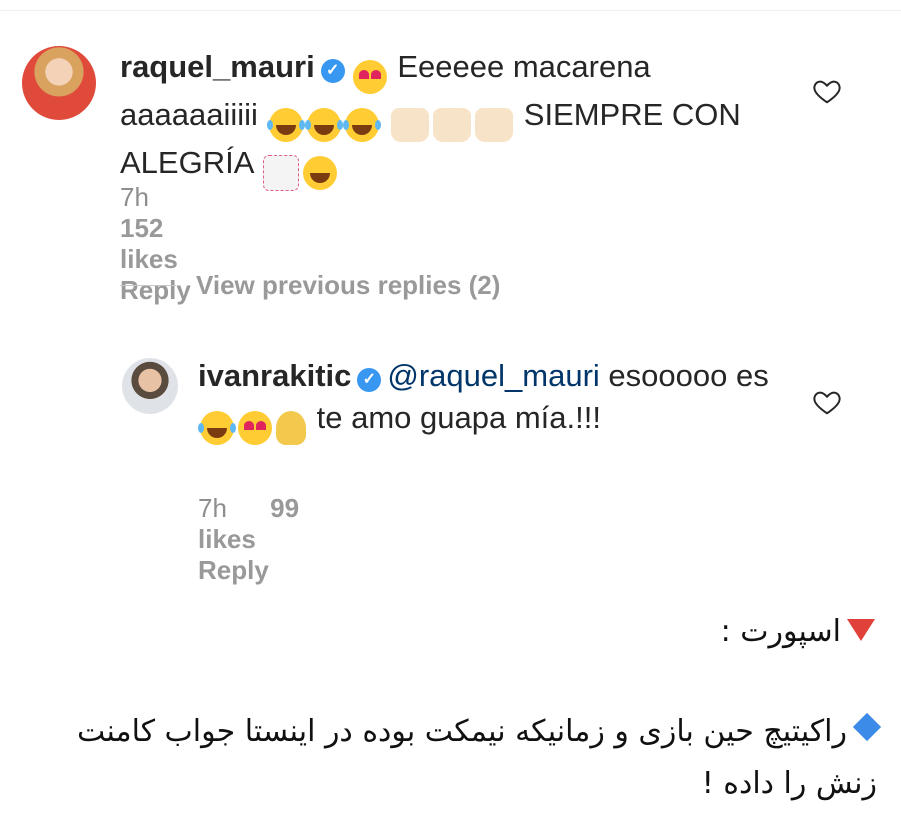 The image size is (901, 830). What do you see at coordinates (861, 630) in the screenshot?
I see `red-triangle-icon` at bounding box center [861, 630].